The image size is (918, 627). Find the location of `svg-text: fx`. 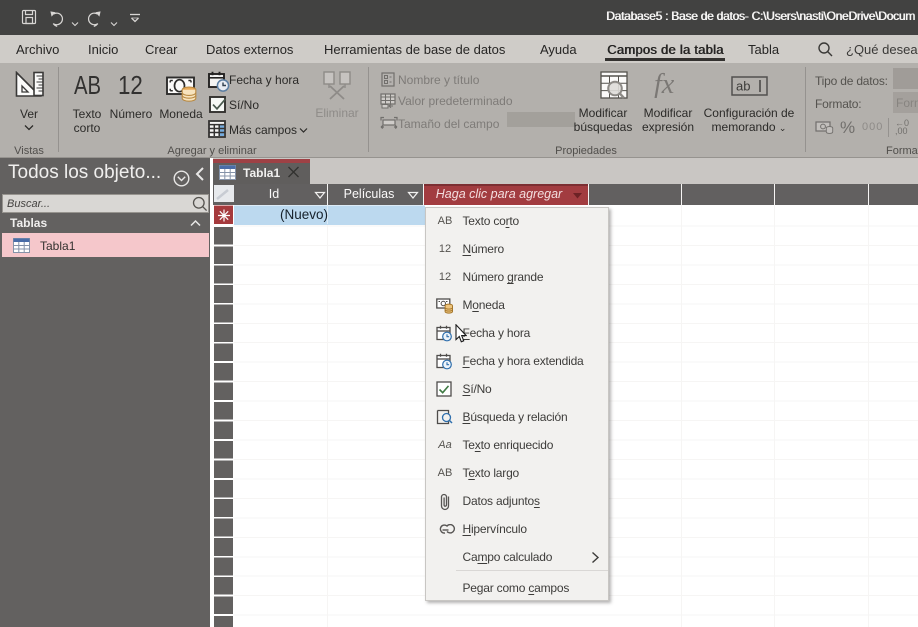

svg-text: fx is located at coordinates (664, 84).